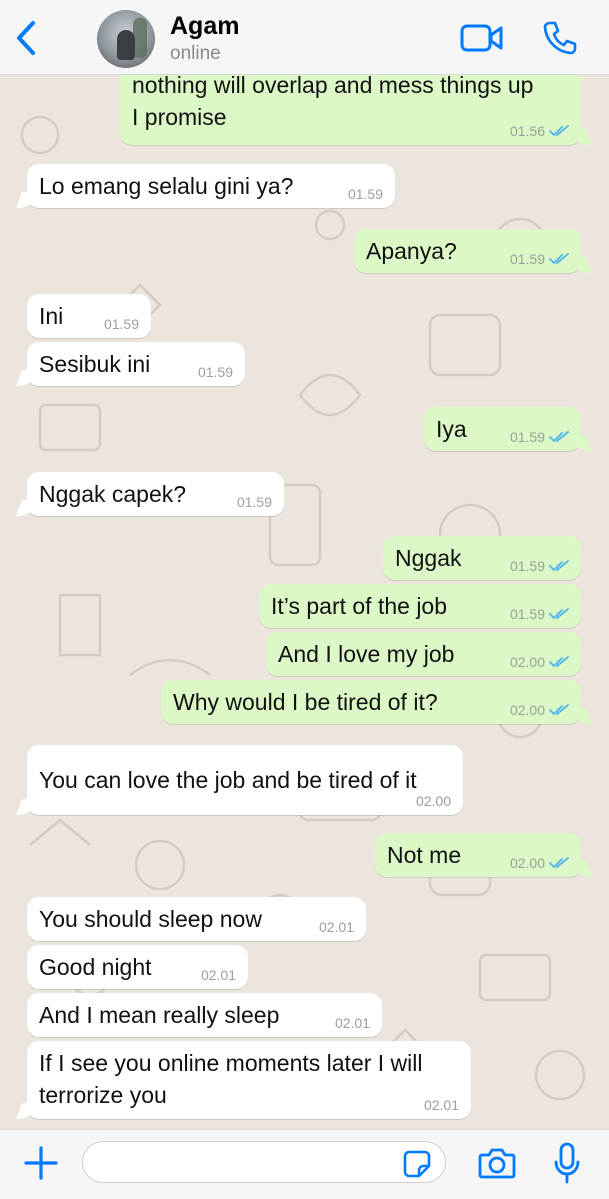 The height and width of the screenshot is (1199, 609). Describe the element at coordinates (428, 558) in the screenshot. I see `message-text: Nggak` at that location.